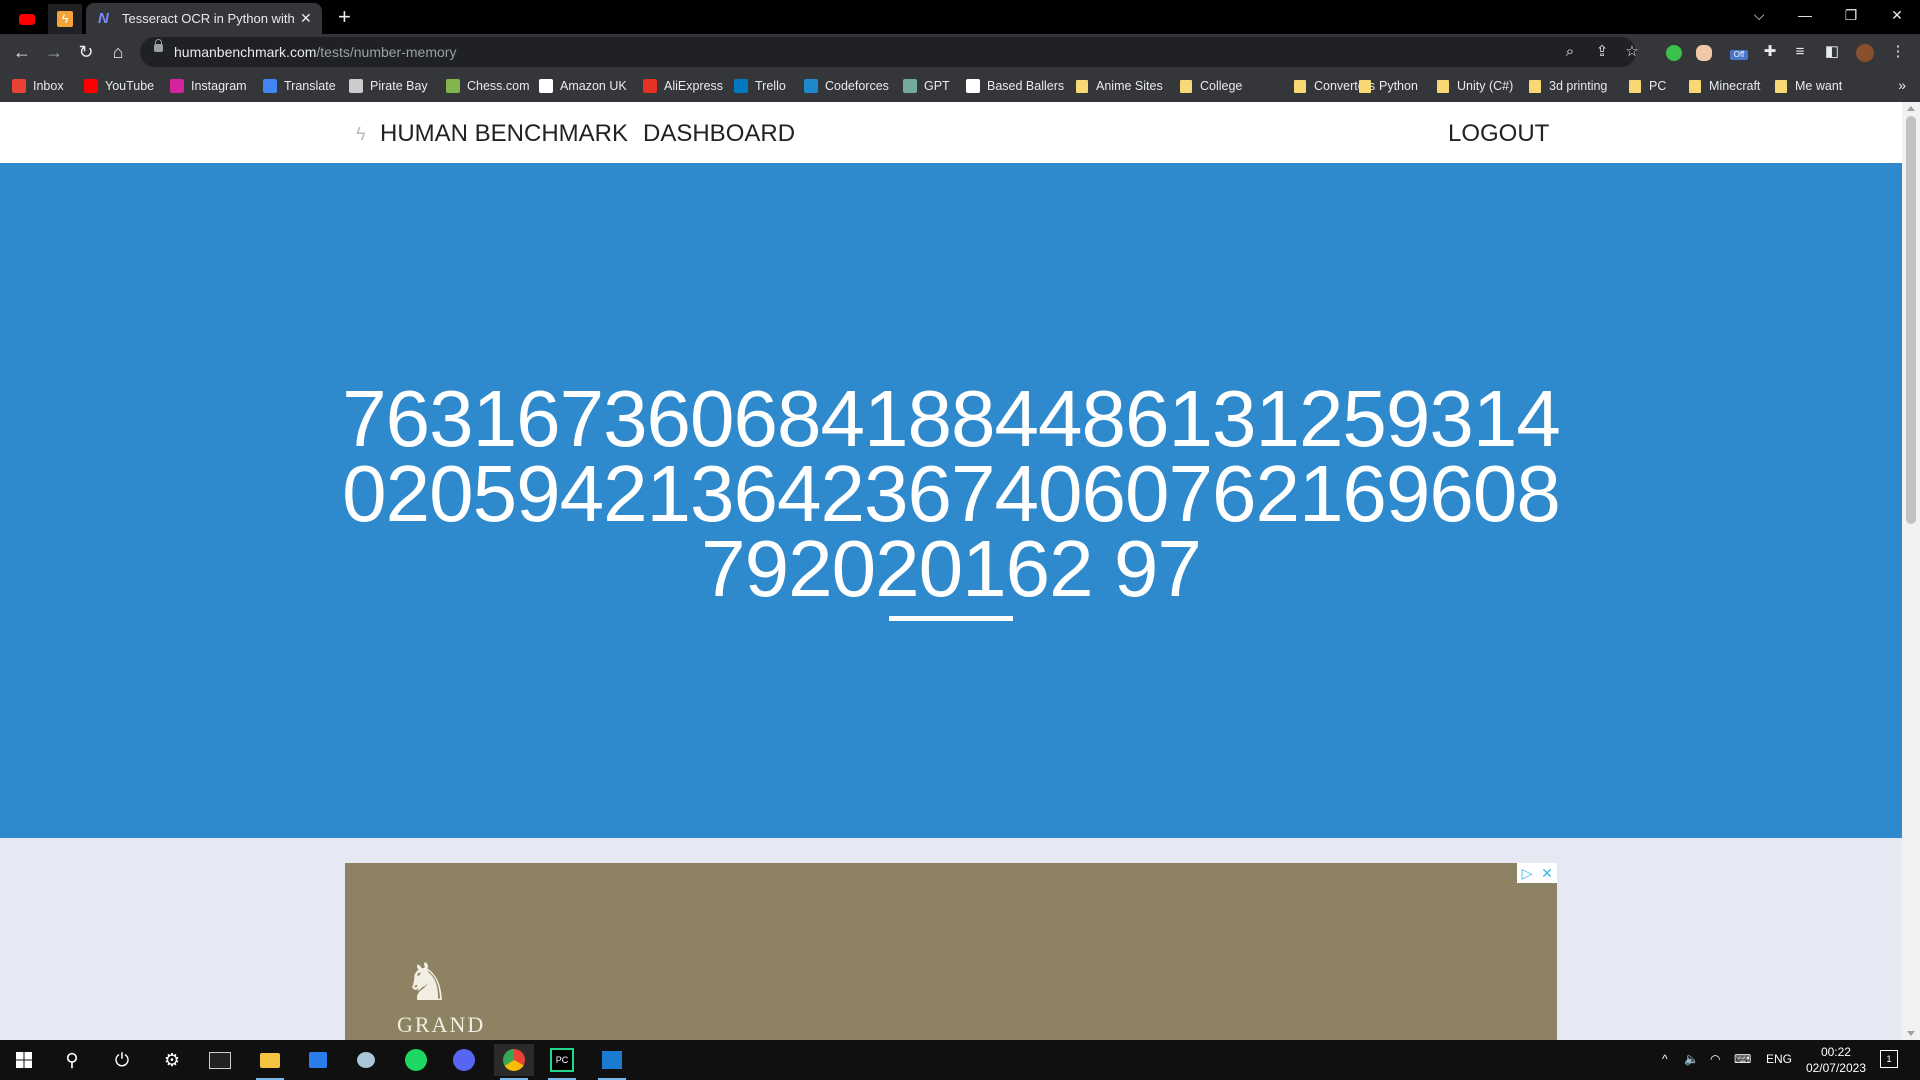  What do you see at coordinates (172, 1060) in the screenshot?
I see `settings-gear-icon: ⚙` at bounding box center [172, 1060].